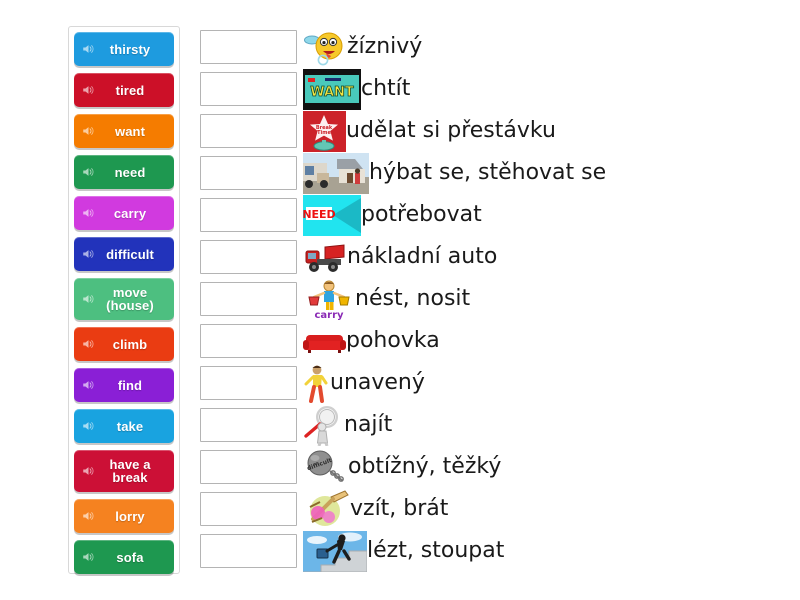 The width and height of the screenshot is (800, 600). What do you see at coordinates (332, 215) in the screenshot?
I see `need-banner-image: NEED` at bounding box center [332, 215].